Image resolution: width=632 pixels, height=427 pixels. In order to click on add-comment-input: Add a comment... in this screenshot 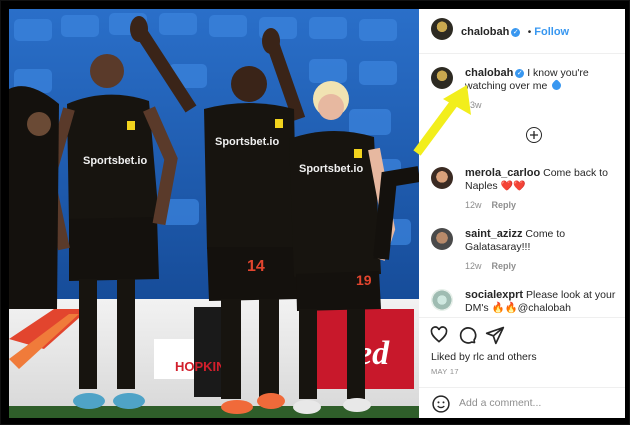, I will do `click(500, 403)`.